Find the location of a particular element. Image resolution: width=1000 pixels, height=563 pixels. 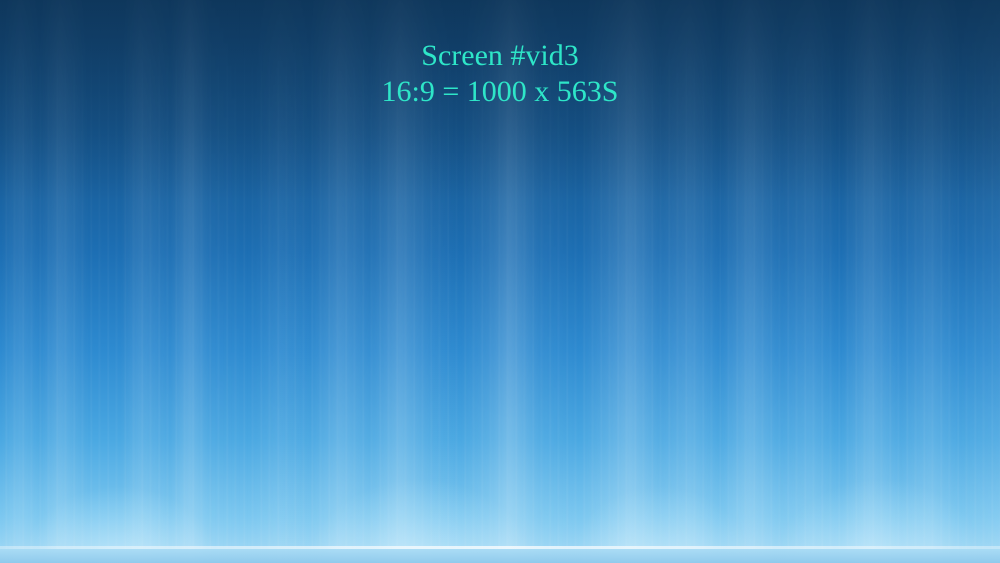

screen-resolution-label: 16:9 = 1000 x 563S is located at coordinates (500, 91).